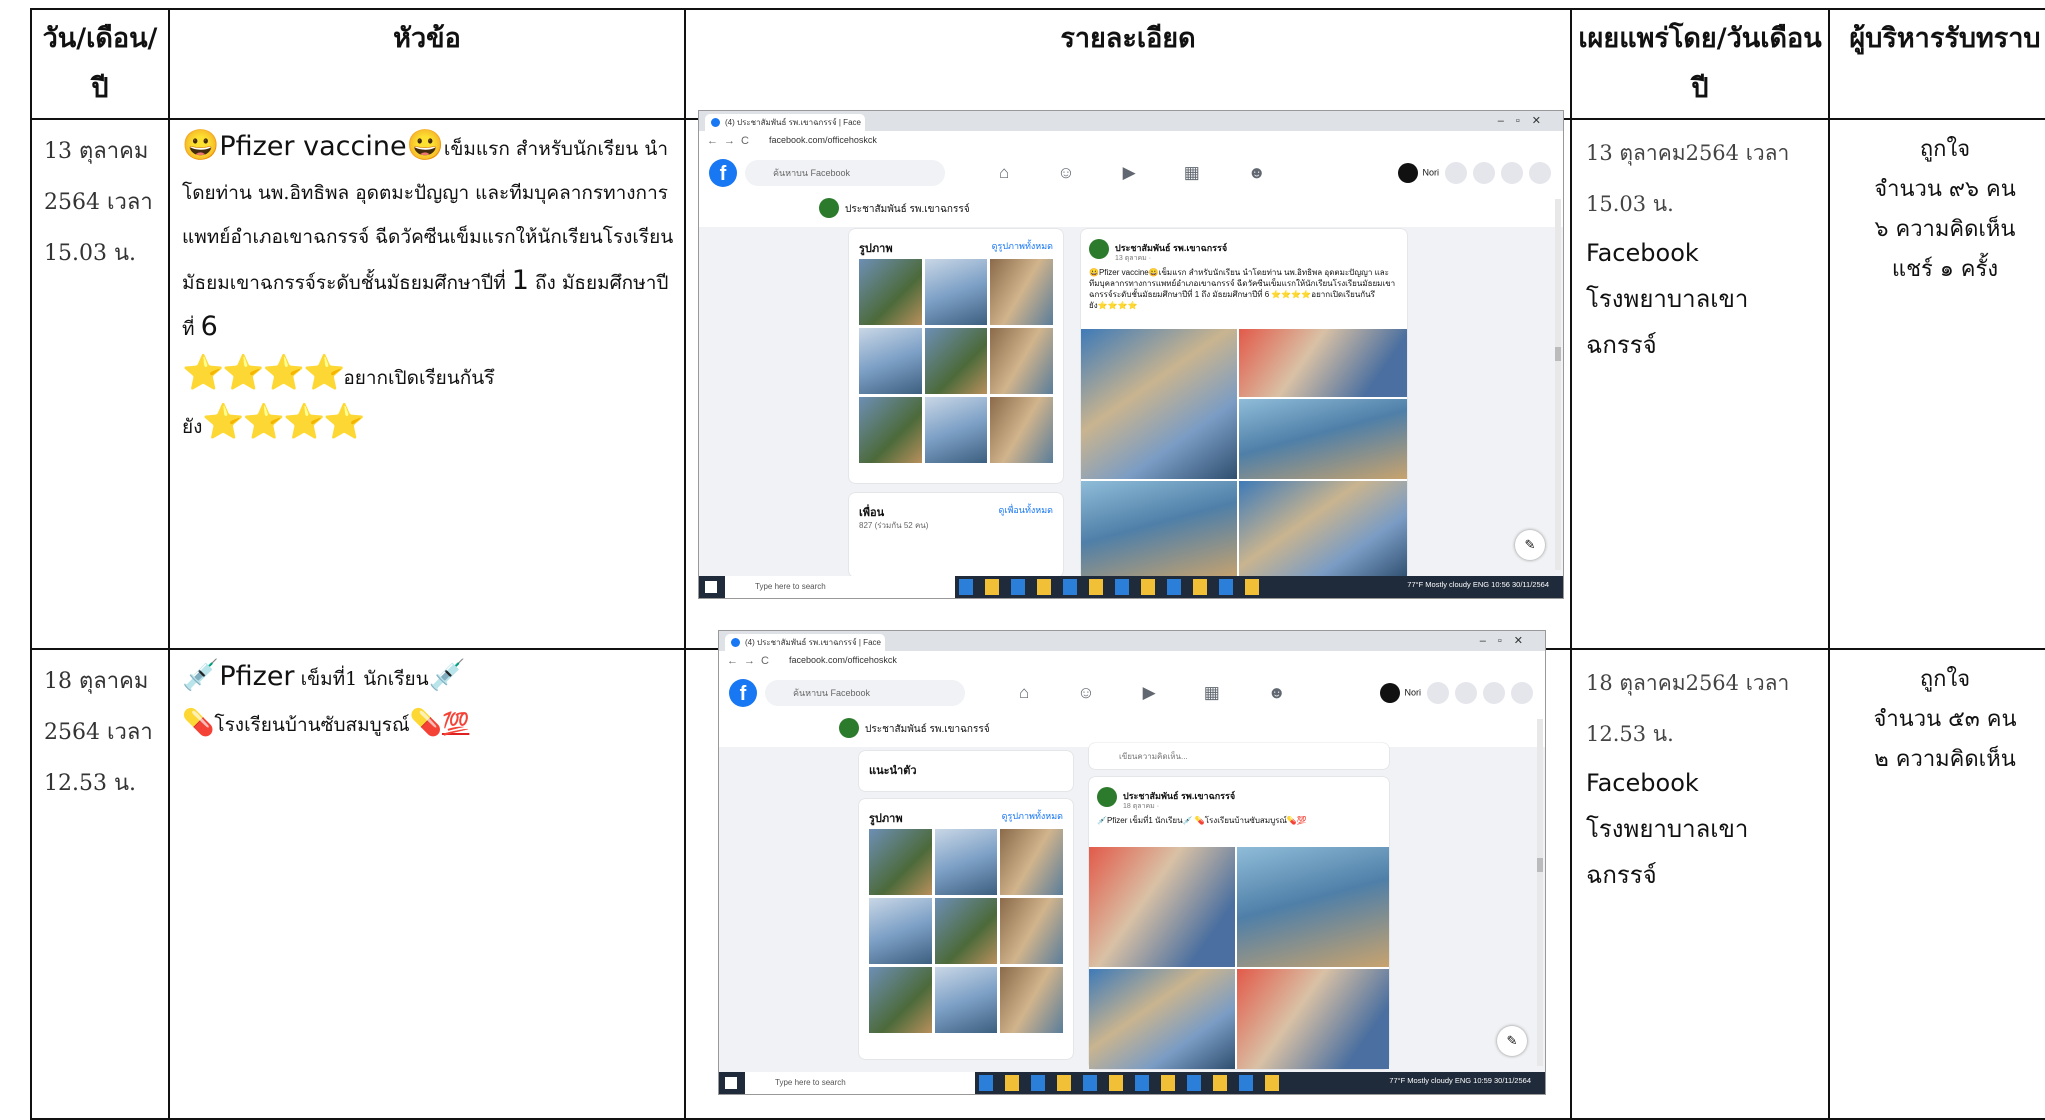 This screenshot has height=1120, width=2045. Describe the element at coordinates (313, 146) in the screenshot. I see `topic-title: Pfizer vaccine` at that location.